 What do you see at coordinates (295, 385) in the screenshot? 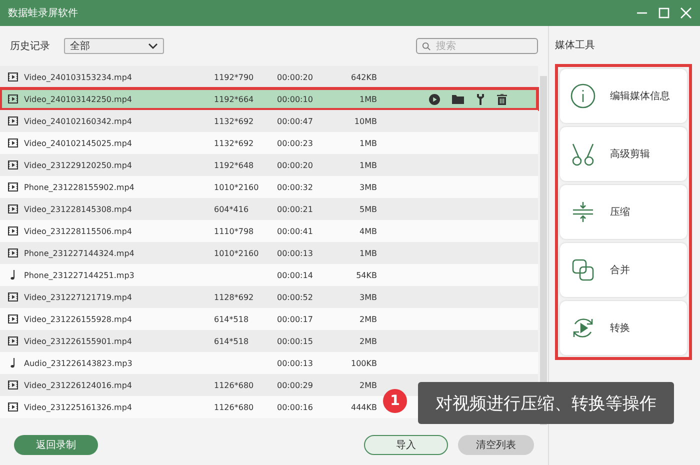
I see `duration: 00:00:29` at bounding box center [295, 385].